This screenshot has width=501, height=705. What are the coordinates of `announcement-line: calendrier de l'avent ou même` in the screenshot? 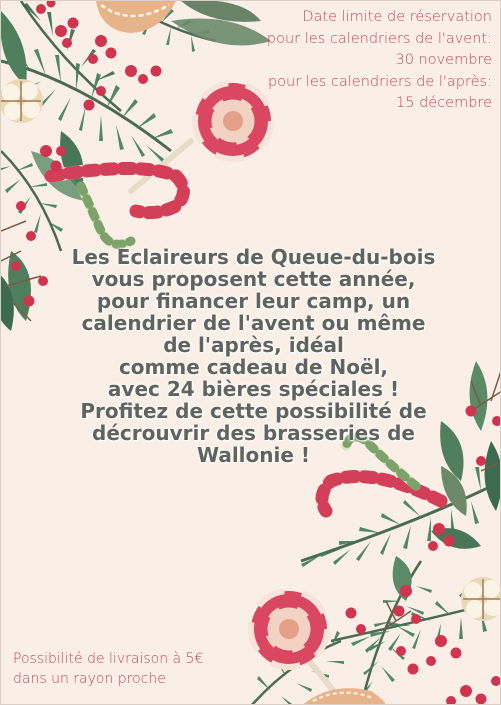 It's located at (253, 323).